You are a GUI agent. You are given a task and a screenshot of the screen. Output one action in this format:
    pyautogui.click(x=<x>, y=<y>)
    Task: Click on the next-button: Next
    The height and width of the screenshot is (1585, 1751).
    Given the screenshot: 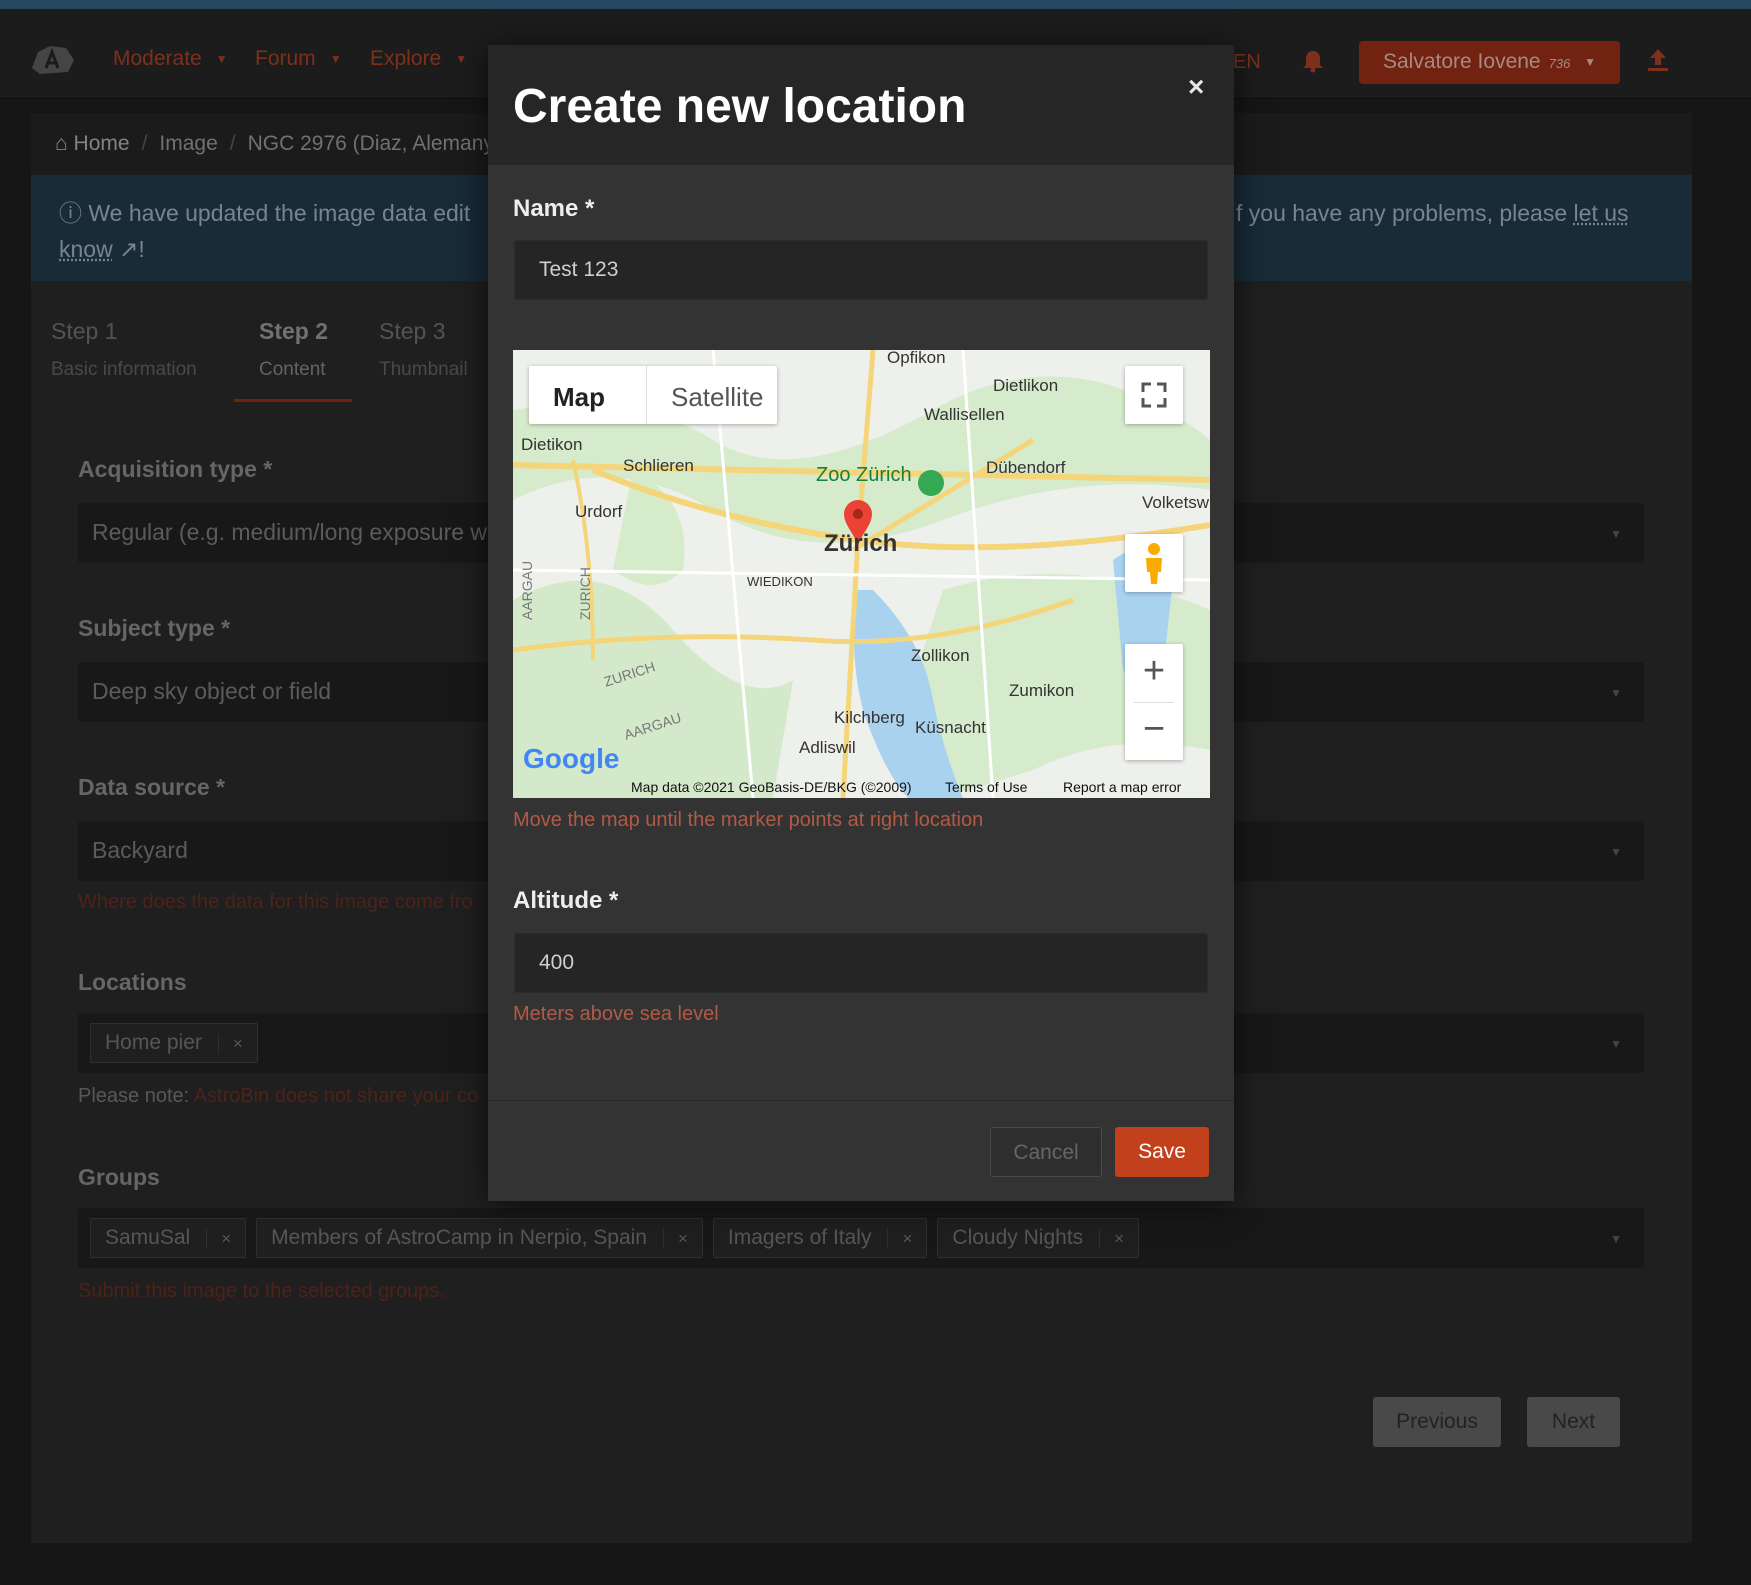 What is the action you would take?
    pyautogui.click(x=1573, y=1422)
    